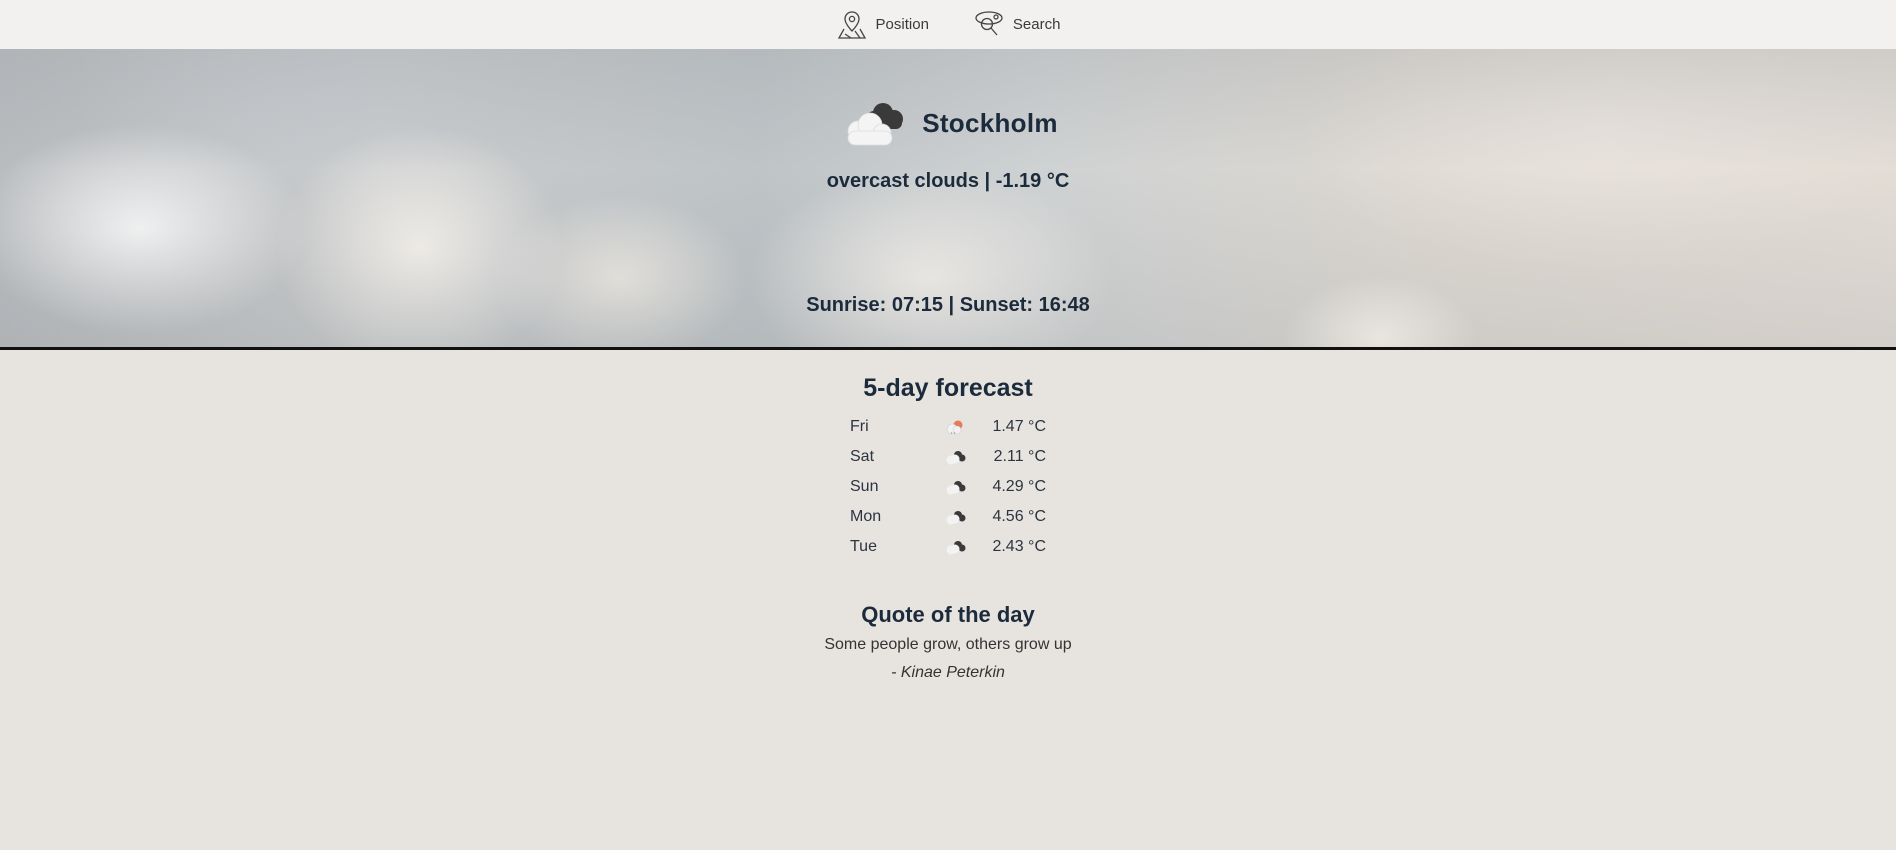 The height and width of the screenshot is (850, 1896). What do you see at coordinates (948, 614) in the screenshot?
I see `quote-title: Quote of the day` at bounding box center [948, 614].